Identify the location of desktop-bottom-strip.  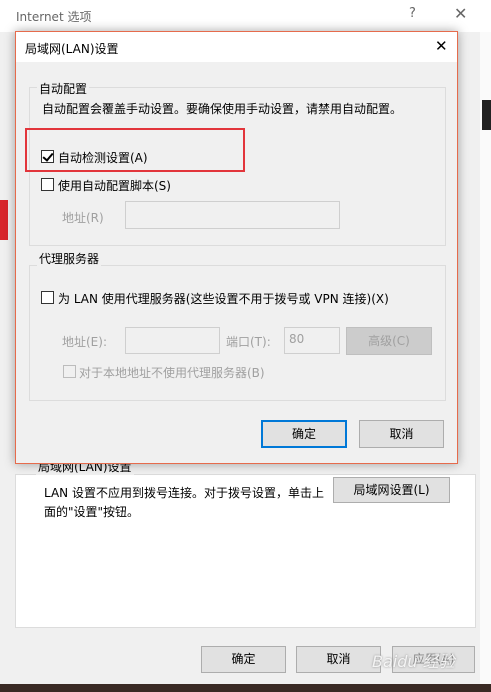
(245, 688).